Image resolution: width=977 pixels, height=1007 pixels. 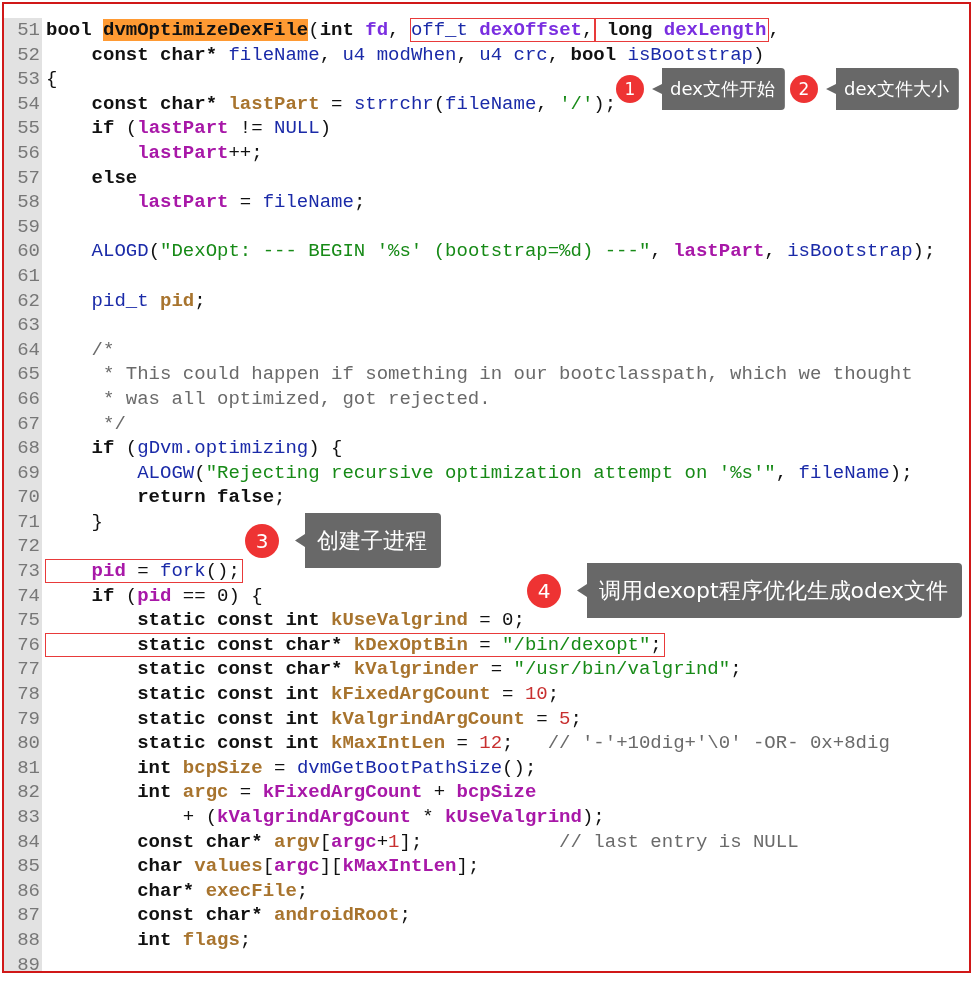 What do you see at coordinates (23, 620) in the screenshot?
I see `line-number: 75` at bounding box center [23, 620].